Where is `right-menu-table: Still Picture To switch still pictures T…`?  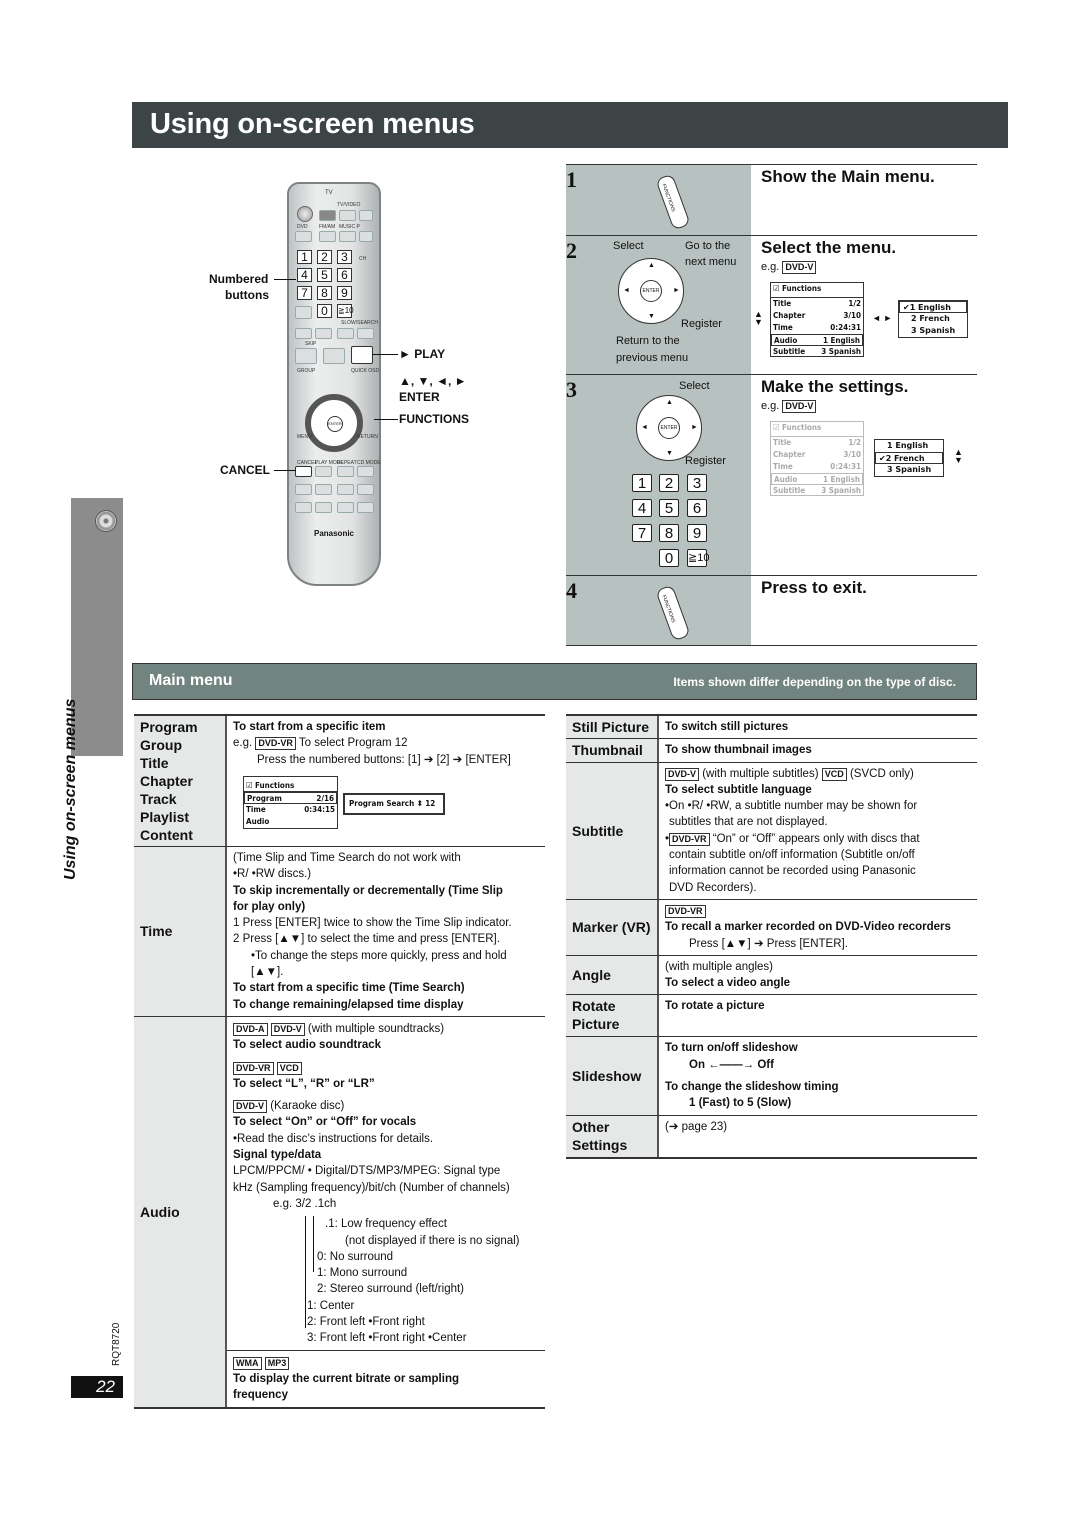
right-menu-table: Still Picture To switch still pictures T… is located at coordinates (771, 936).